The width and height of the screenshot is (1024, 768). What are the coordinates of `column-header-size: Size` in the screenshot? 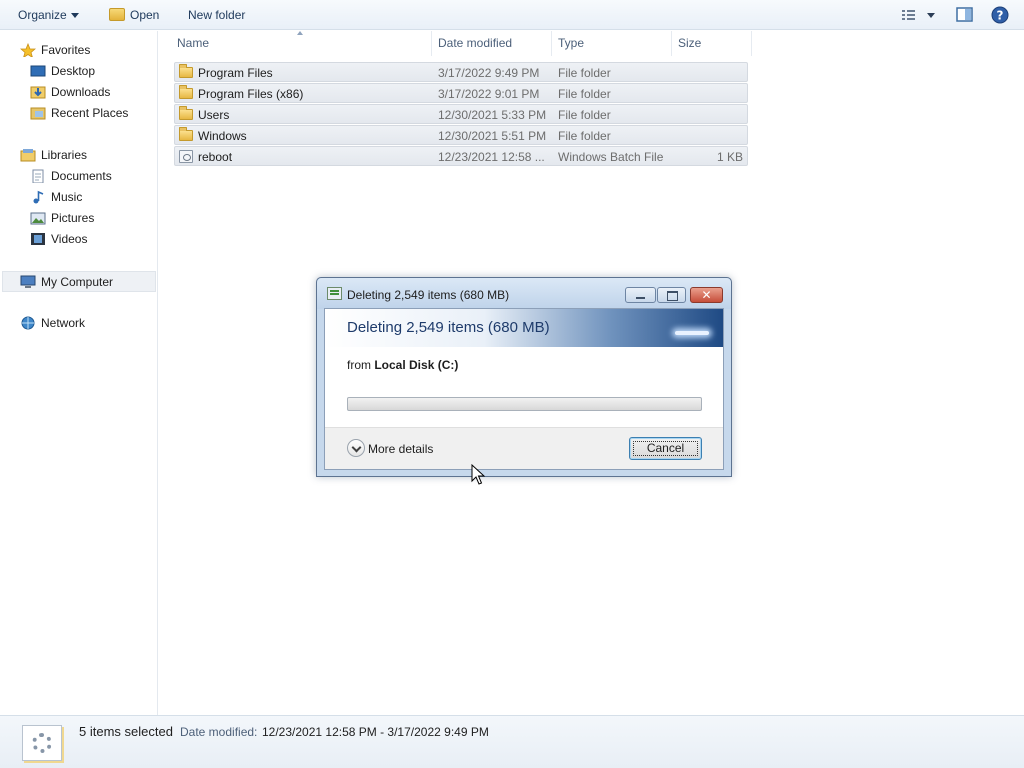 It's located at (712, 43).